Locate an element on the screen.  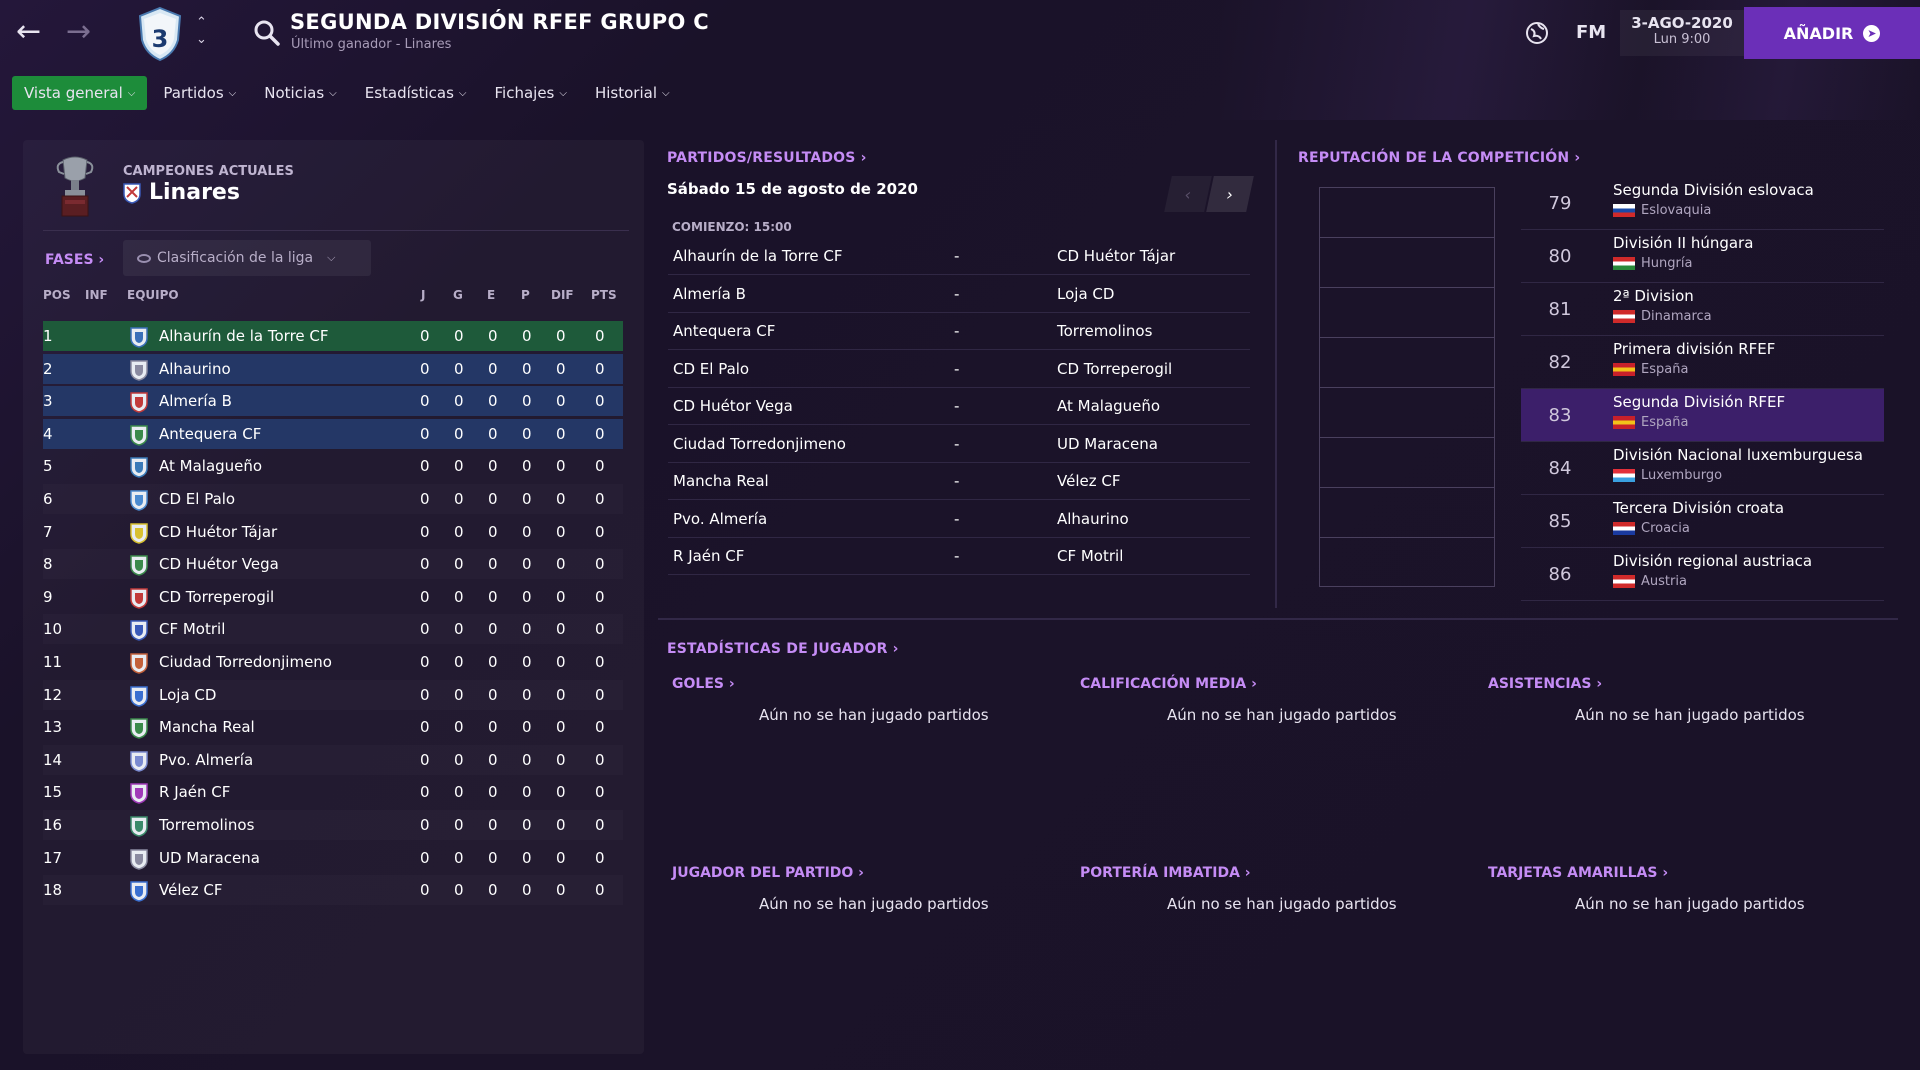
competition-name: Primera división RFEF is located at coordinates (1694, 349).